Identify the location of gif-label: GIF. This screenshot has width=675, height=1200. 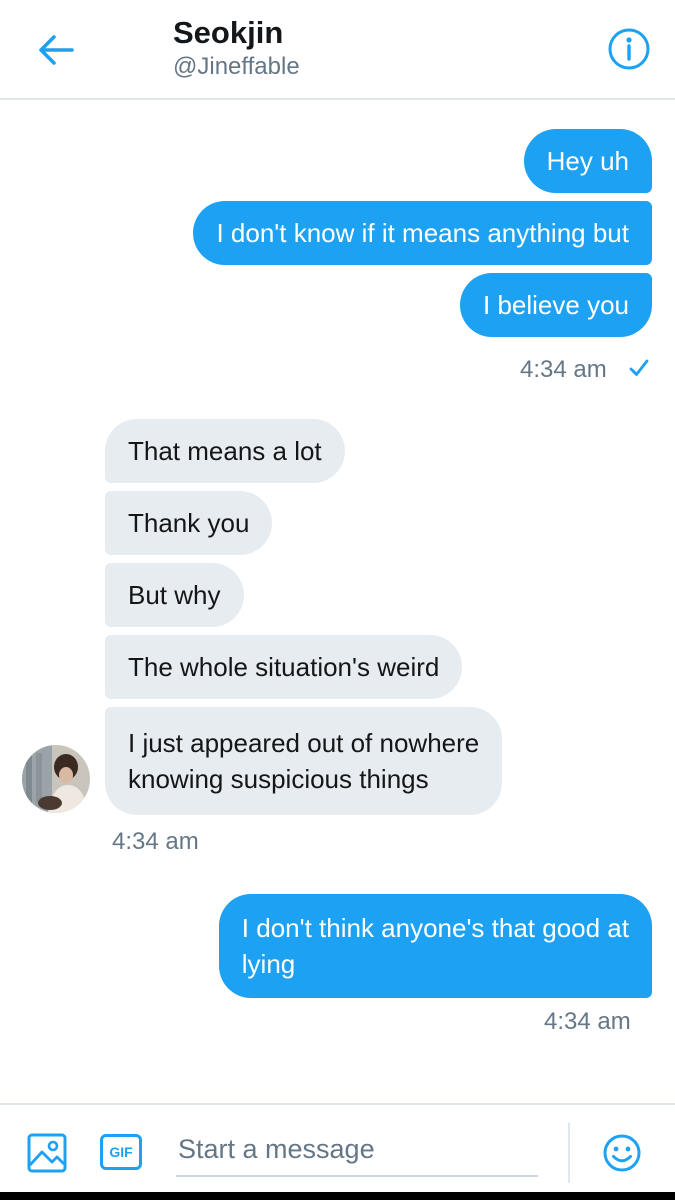
(121, 1152).